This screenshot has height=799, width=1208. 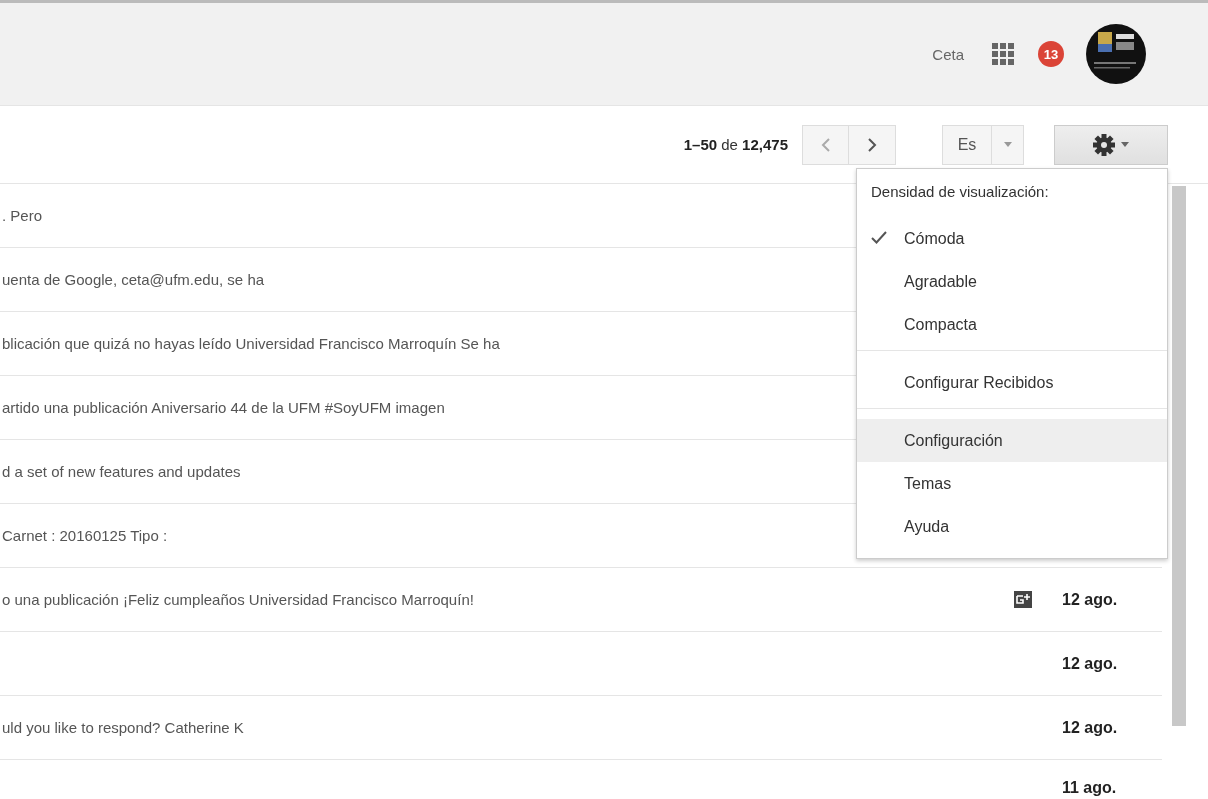 I want to click on chevron-right-icon, so click(x=872, y=144).